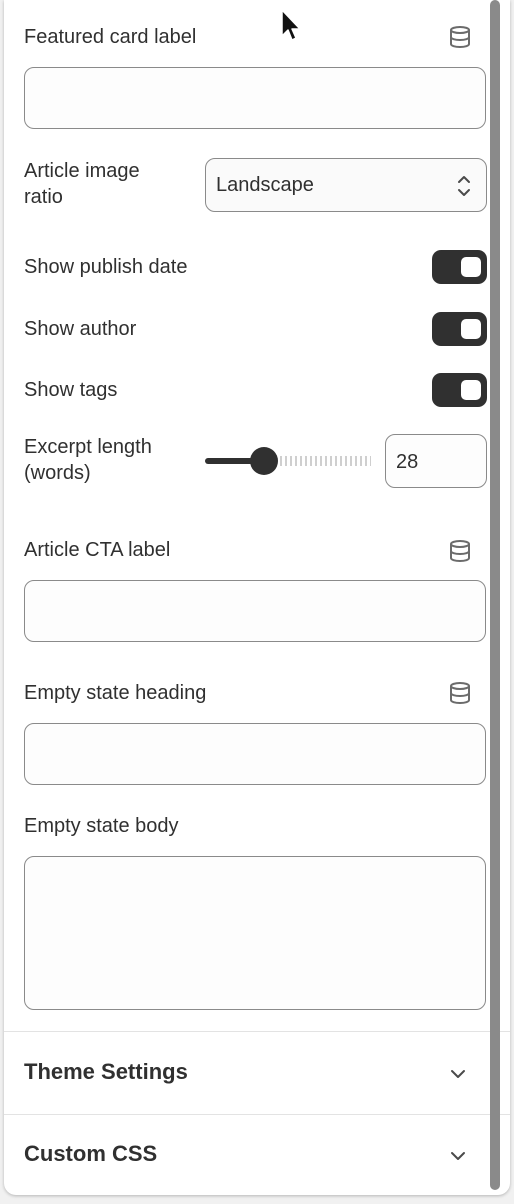 This screenshot has height=1204, width=514. I want to click on article-image-ratio-select: Landscape, so click(346, 185).